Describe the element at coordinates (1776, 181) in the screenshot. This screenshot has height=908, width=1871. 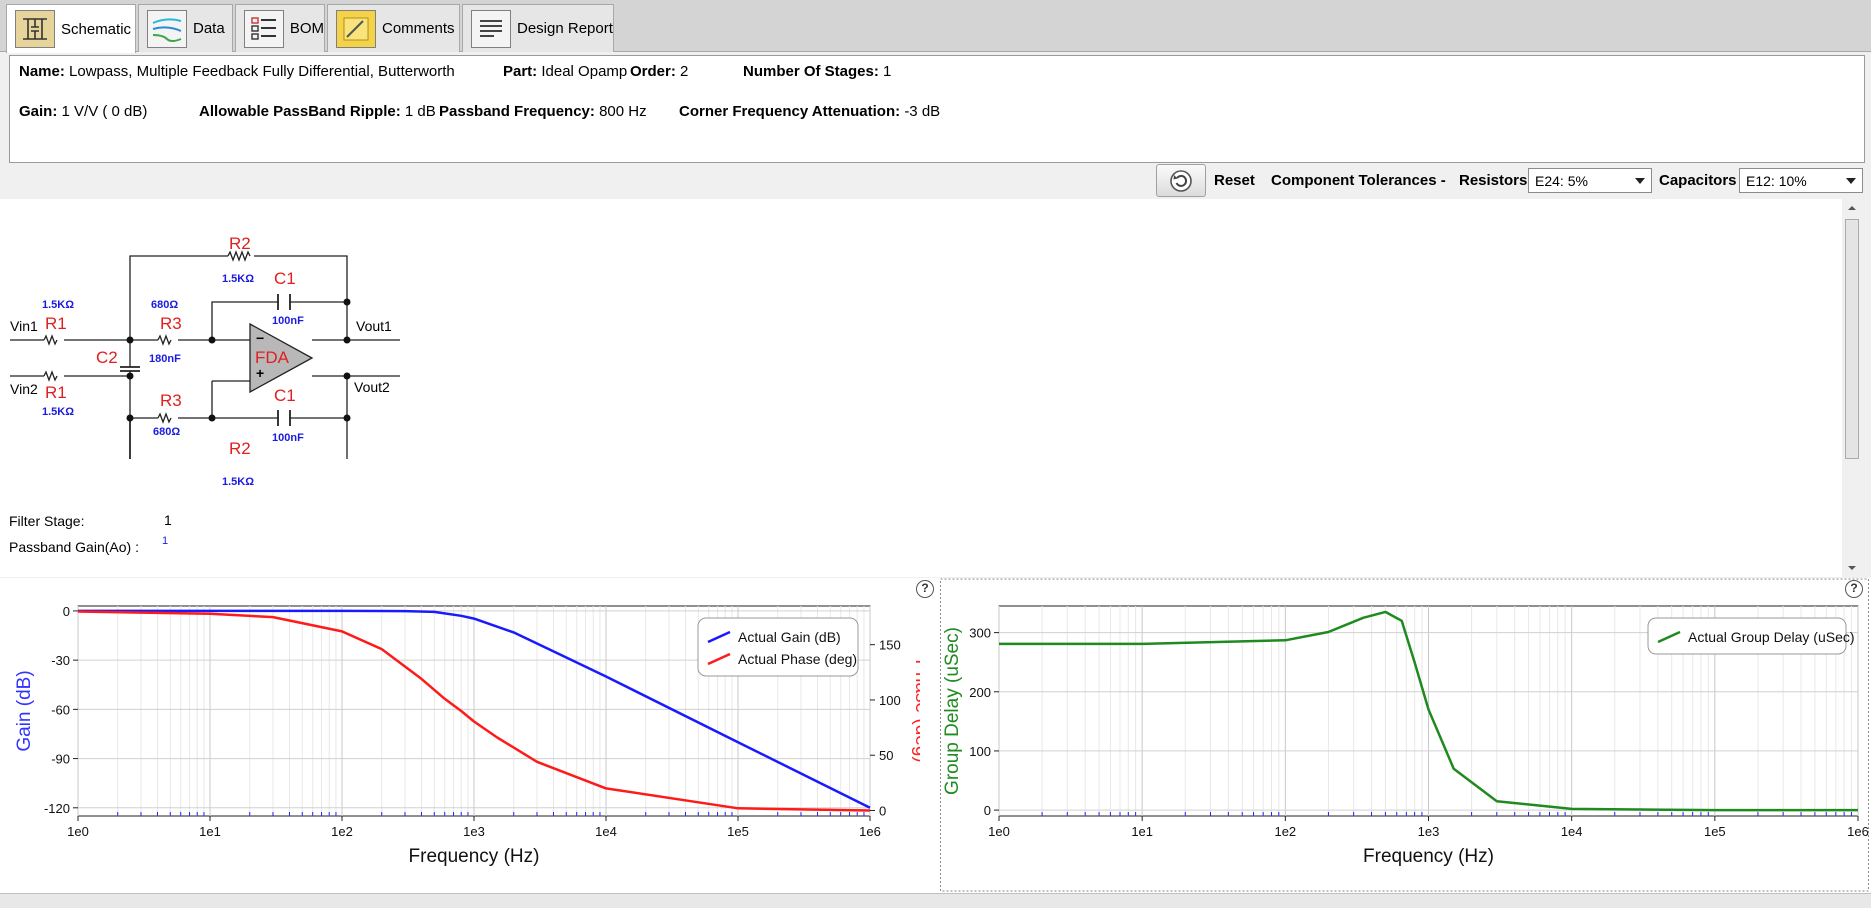
I see `capacitors-value: E12: 10%` at that location.